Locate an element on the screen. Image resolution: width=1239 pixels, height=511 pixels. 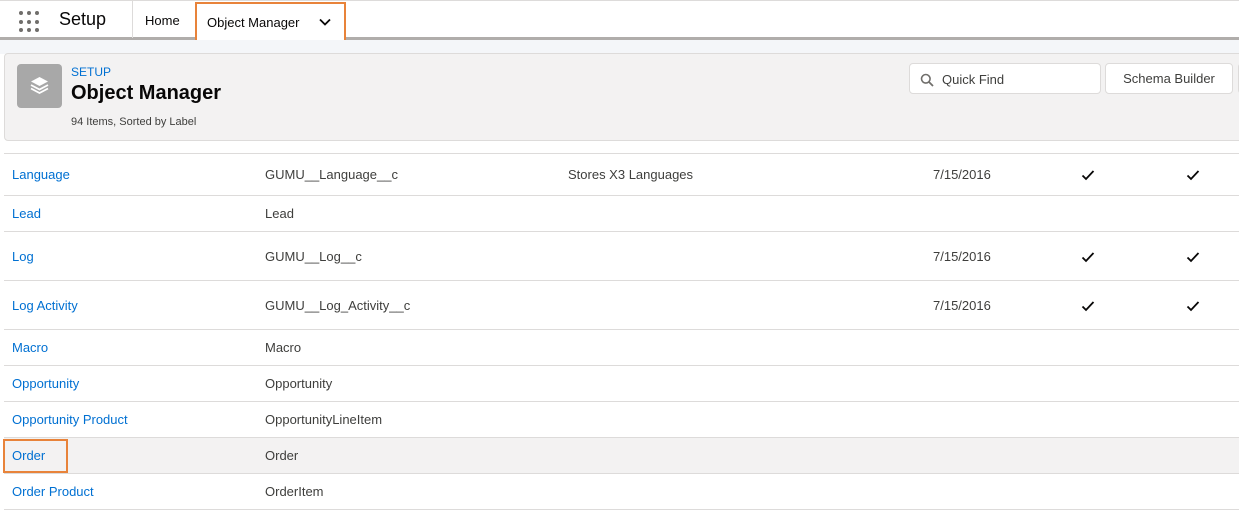
layers-icon is located at coordinates (39, 86).